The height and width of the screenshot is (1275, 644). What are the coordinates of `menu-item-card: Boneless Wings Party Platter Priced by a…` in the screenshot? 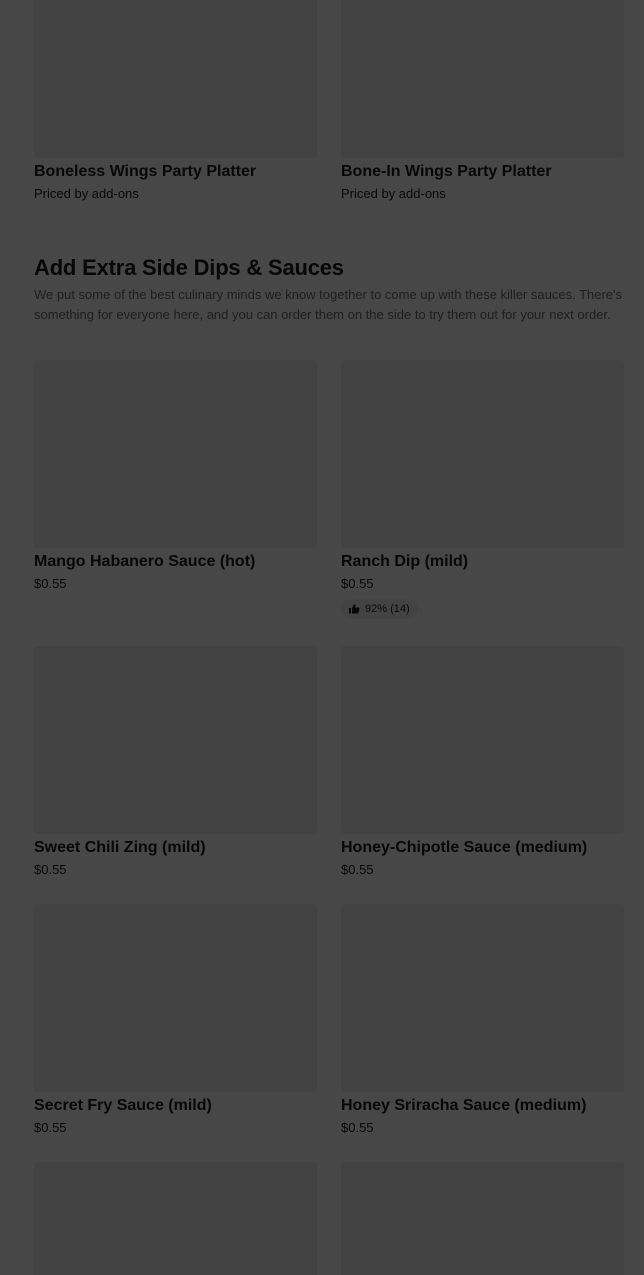 It's located at (175, 101).